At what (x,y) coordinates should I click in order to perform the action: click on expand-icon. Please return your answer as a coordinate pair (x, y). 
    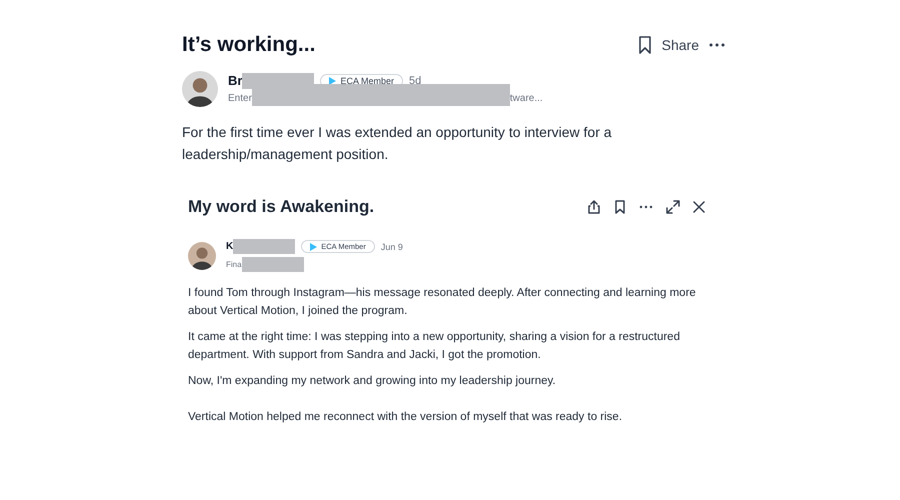
    Looking at the image, I should click on (673, 207).